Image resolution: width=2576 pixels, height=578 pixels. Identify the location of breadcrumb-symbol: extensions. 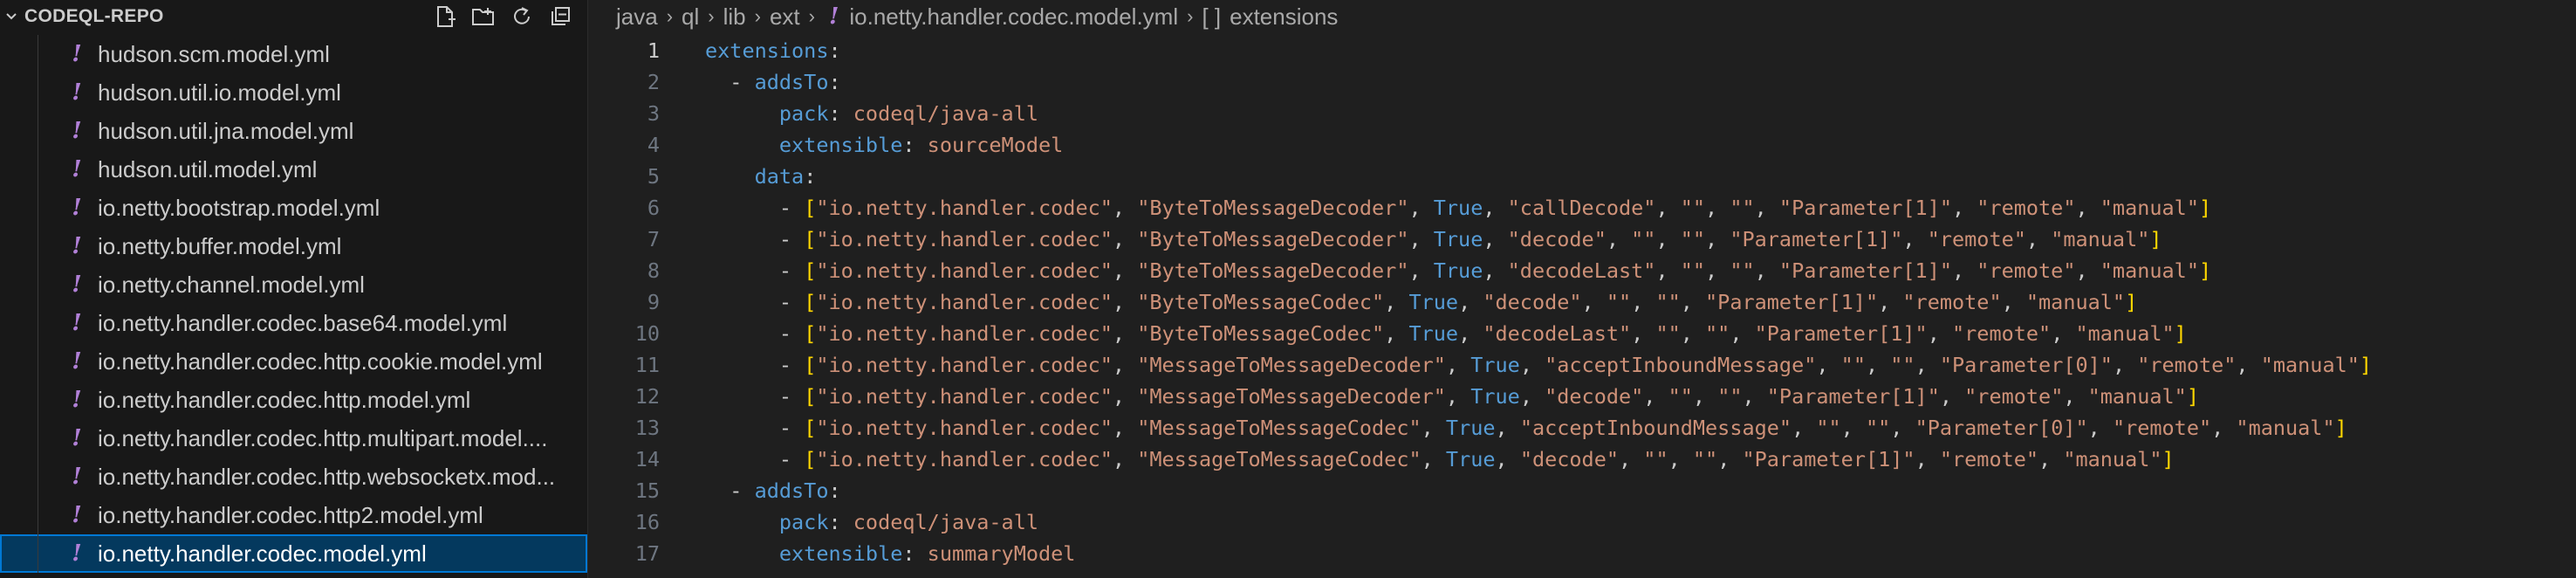
(1284, 17).